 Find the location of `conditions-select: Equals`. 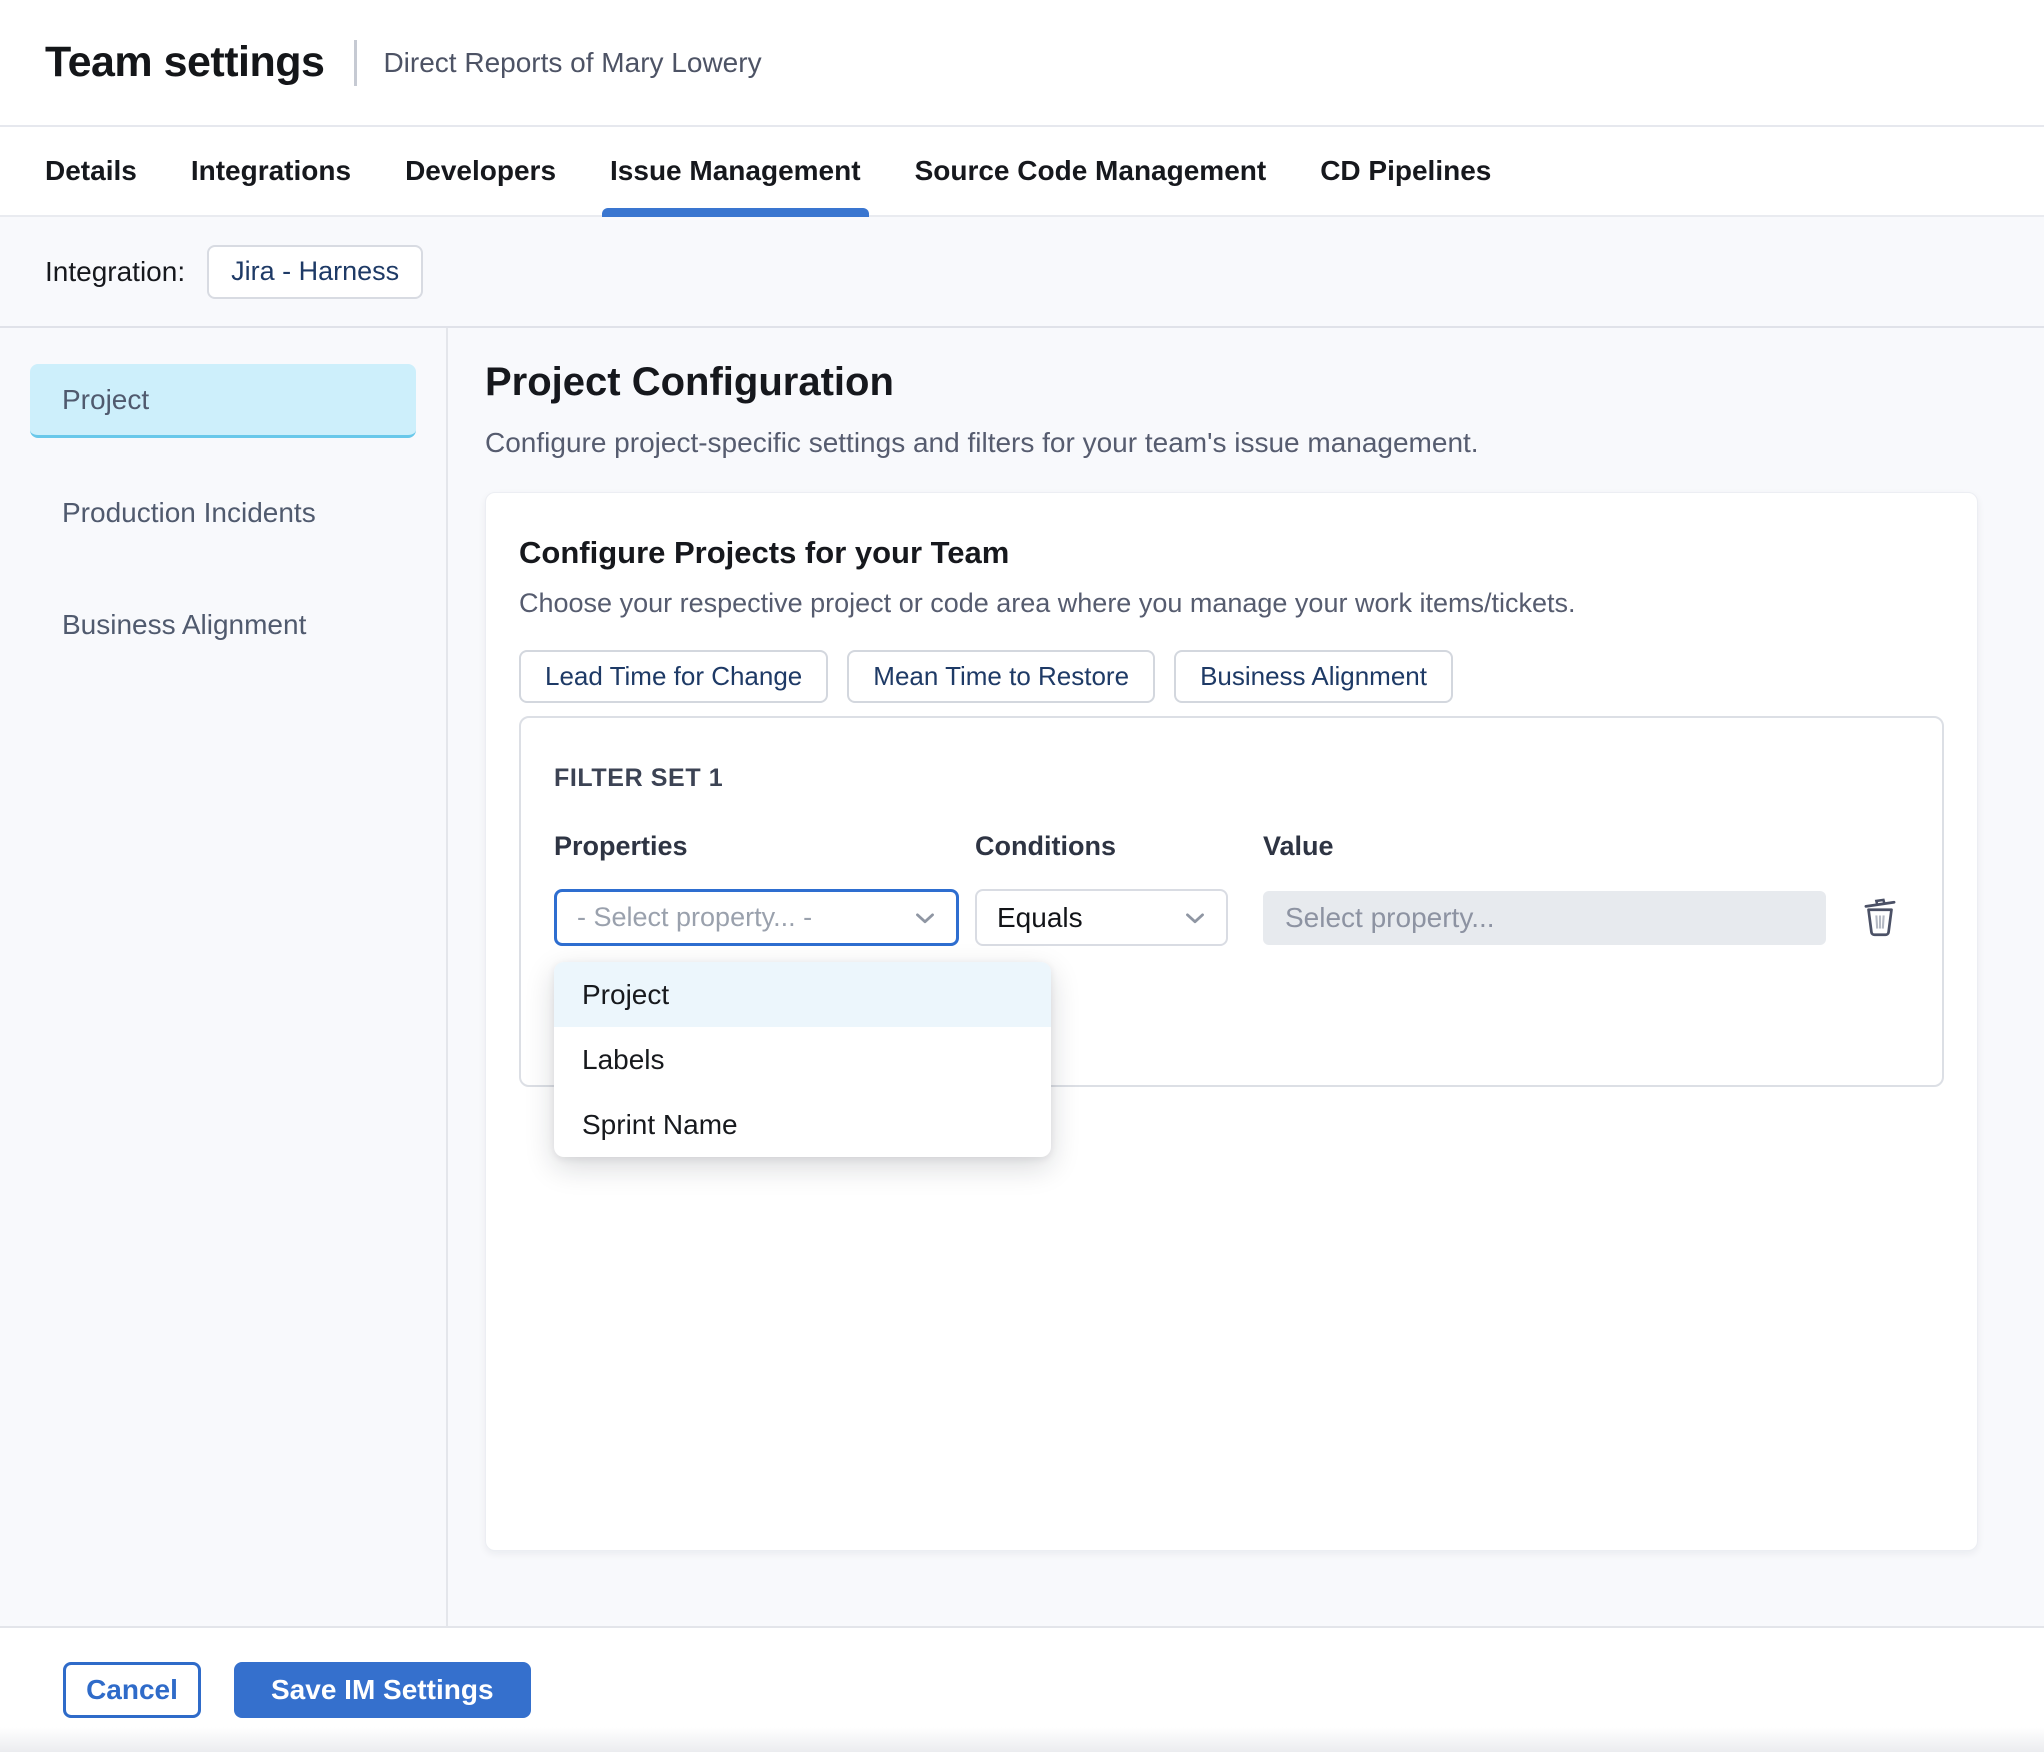

conditions-select: Equals is located at coordinates (1101, 917).